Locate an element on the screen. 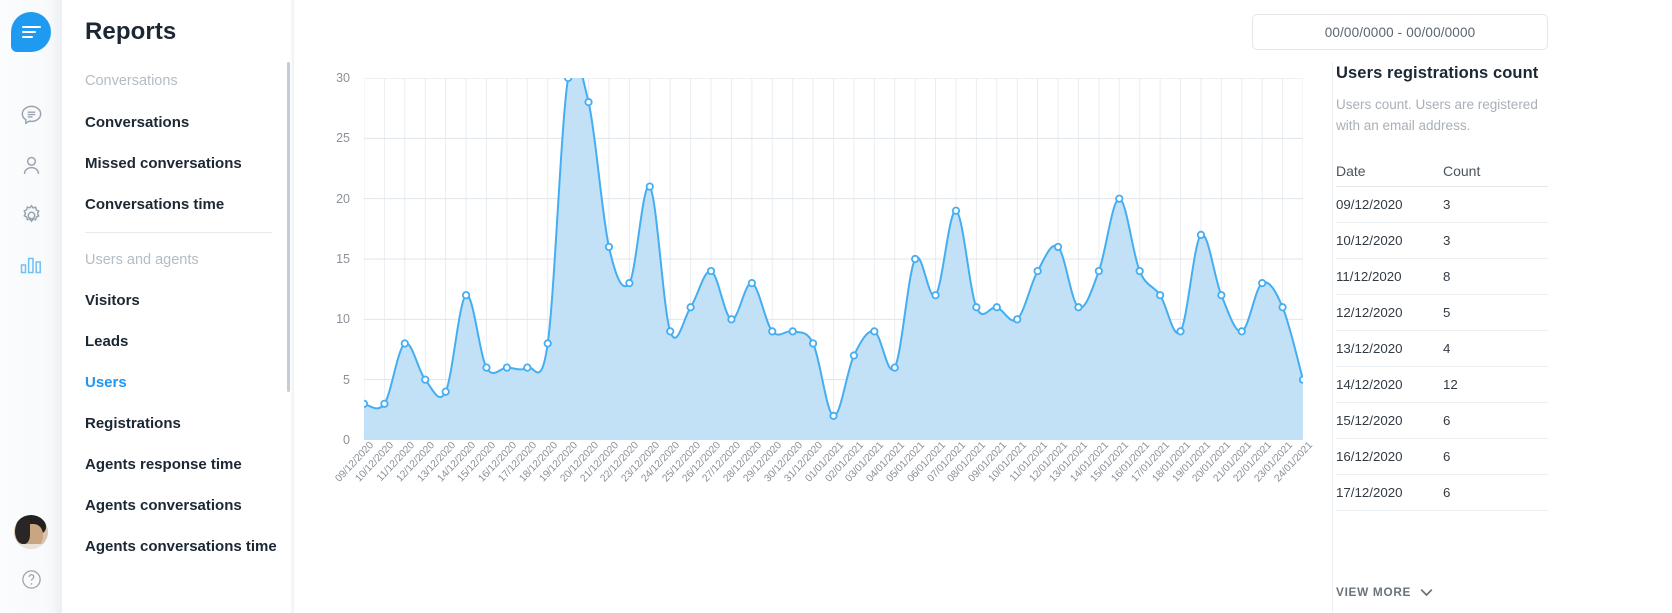  nav-edge-shadow is located at coordinates (292, 306).